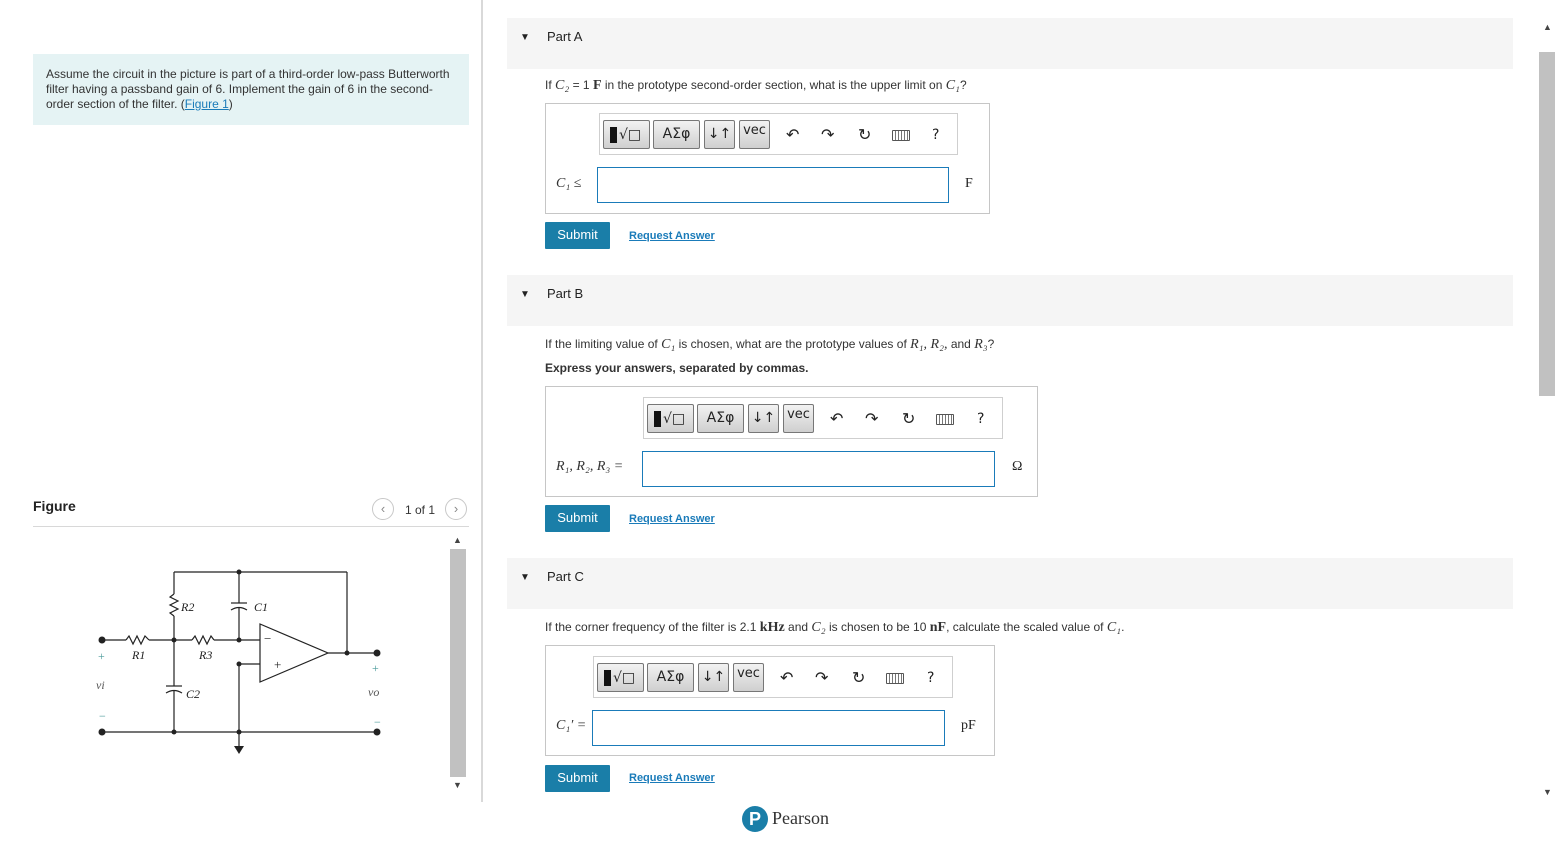 The width and height of the screenshot is (1562, 842). I want to click on label-minus-out: −, so click(377, 722).